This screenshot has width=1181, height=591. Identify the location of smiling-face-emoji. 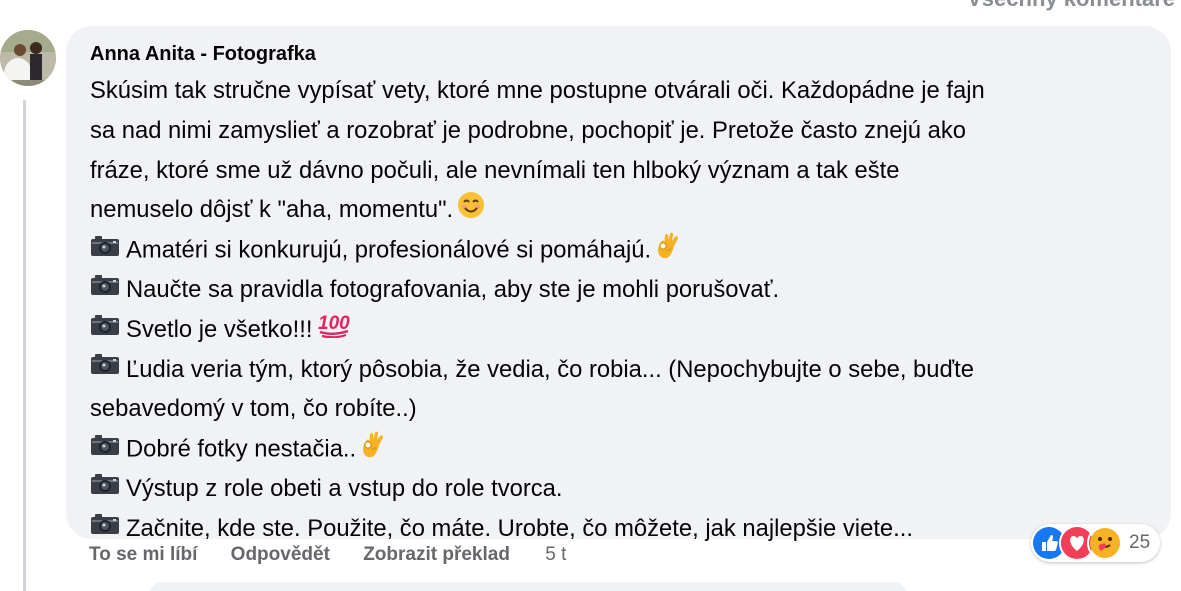
(471, 211).